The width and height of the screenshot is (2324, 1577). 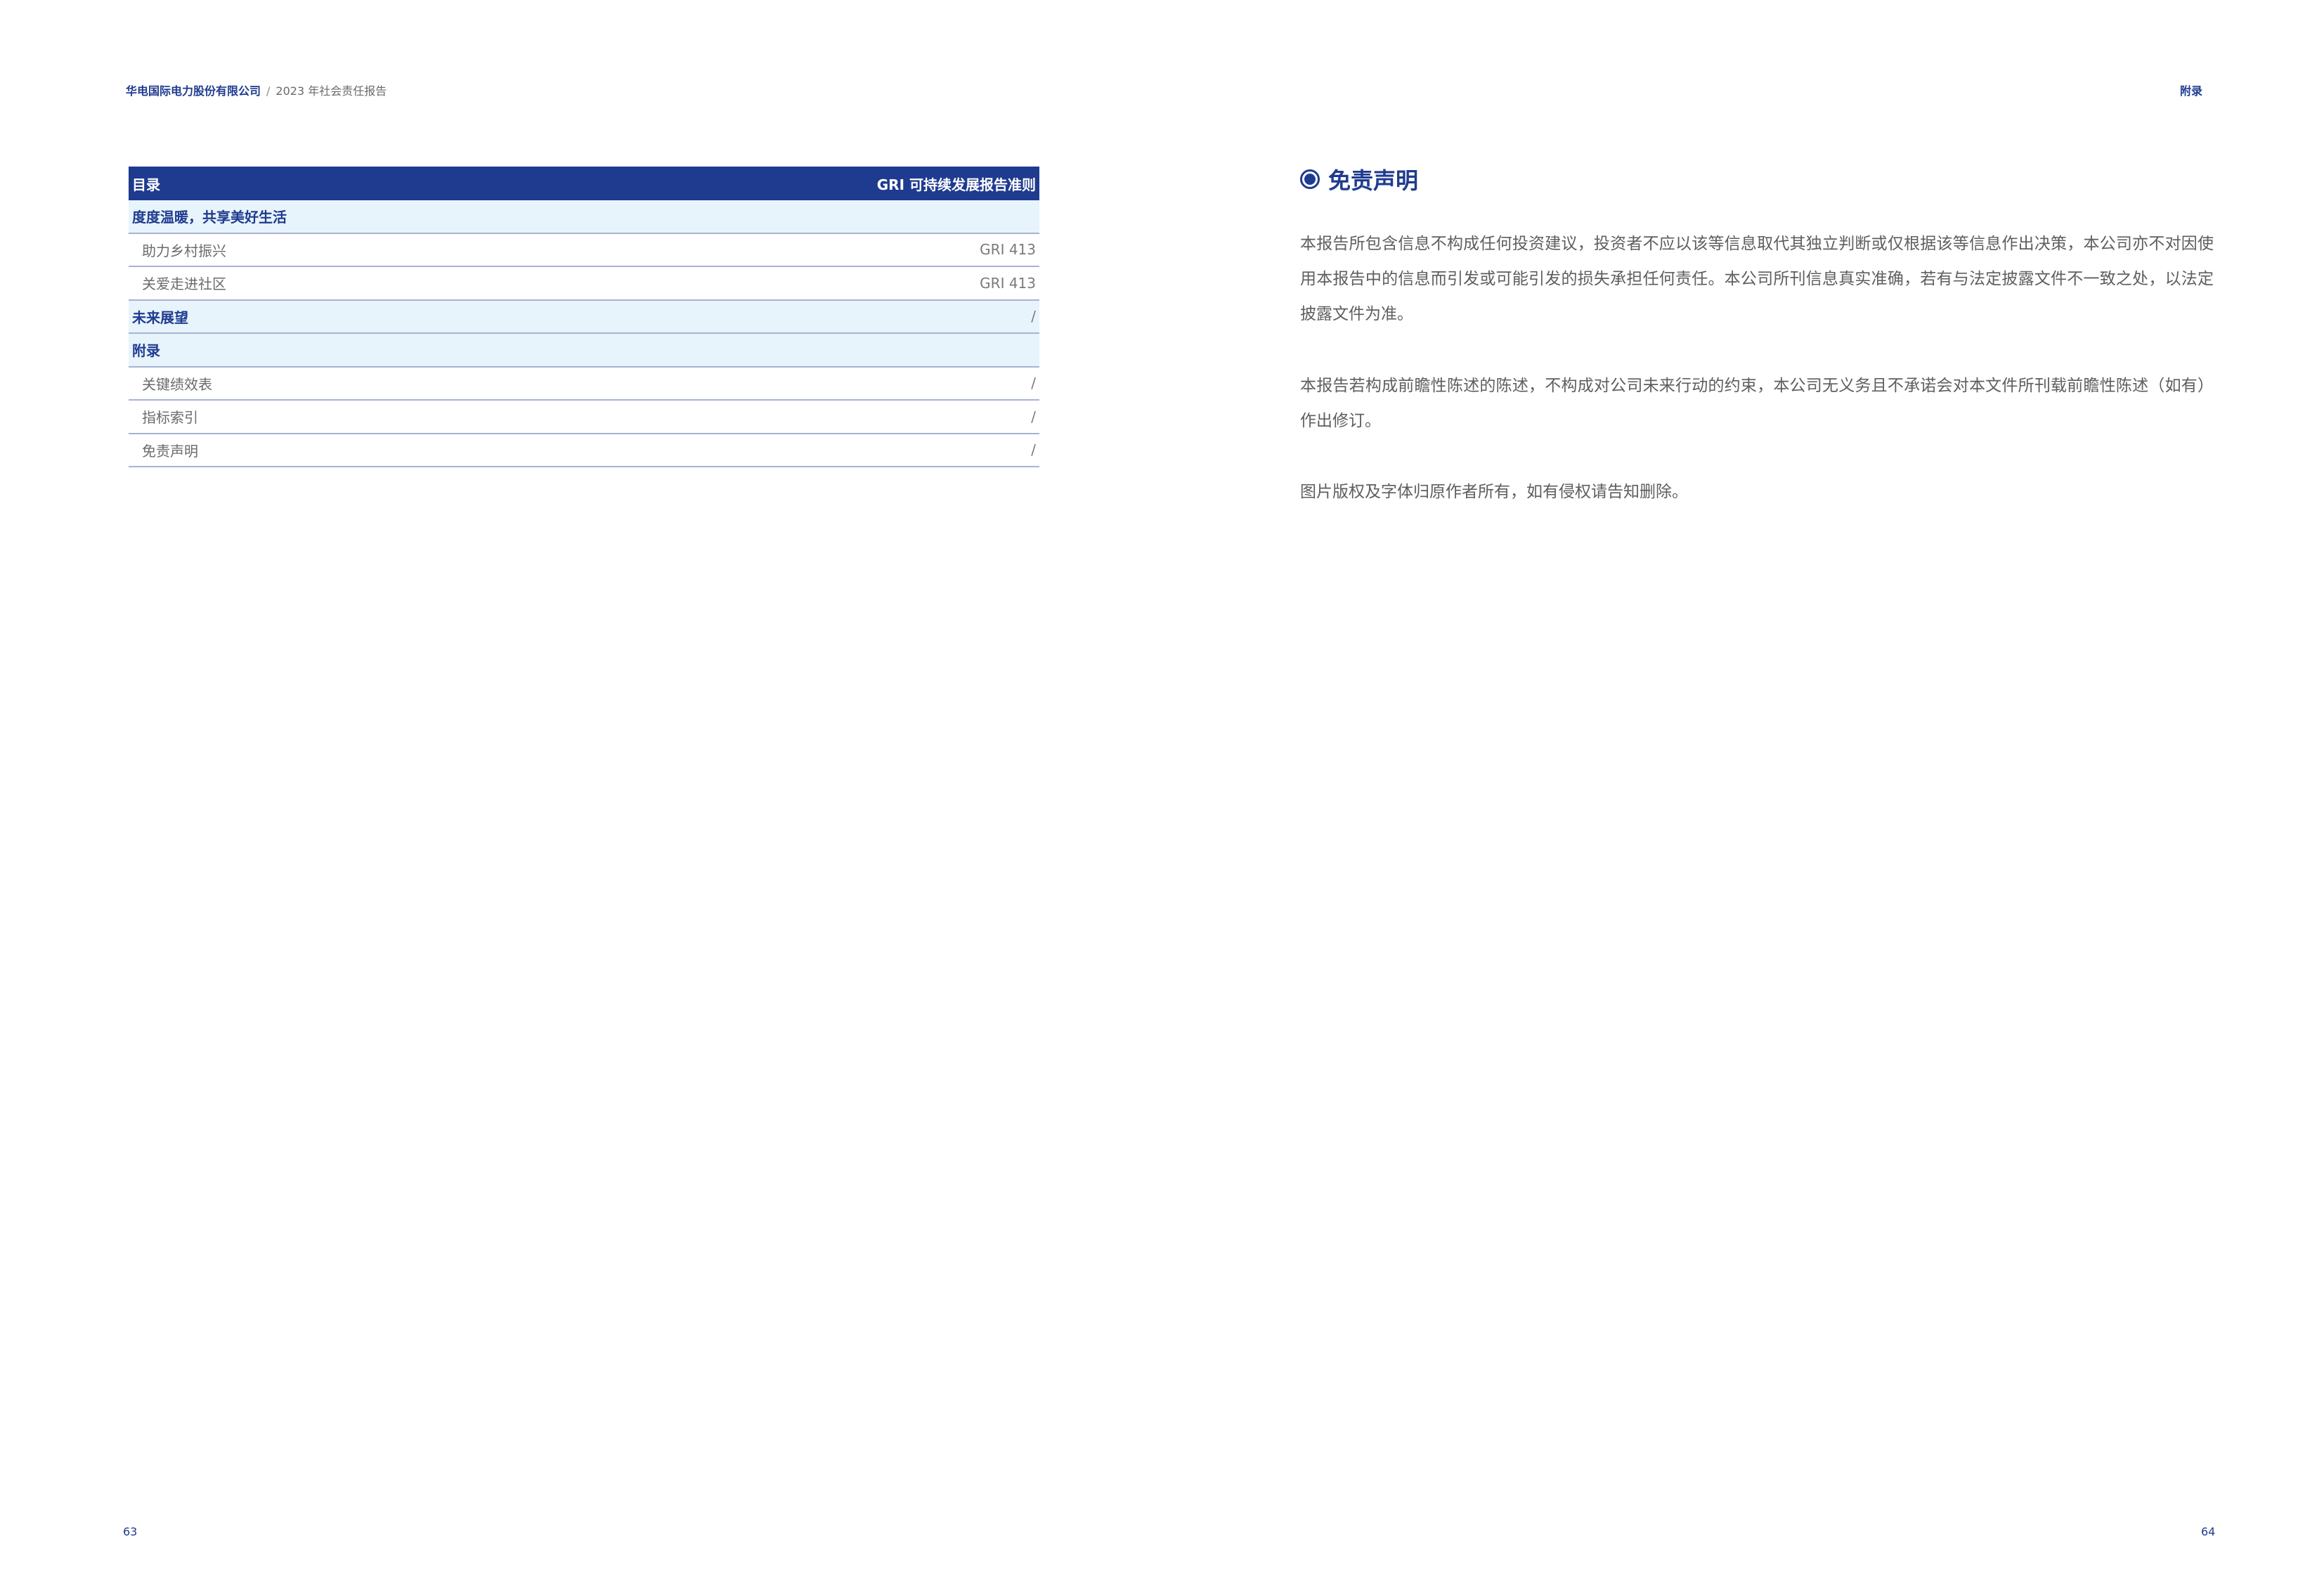 I want to click on disclaimer-paragraph-3: 图片版权及字体归原作者所有，如有侵权请告知删除。, so click(x=1494, y=492).